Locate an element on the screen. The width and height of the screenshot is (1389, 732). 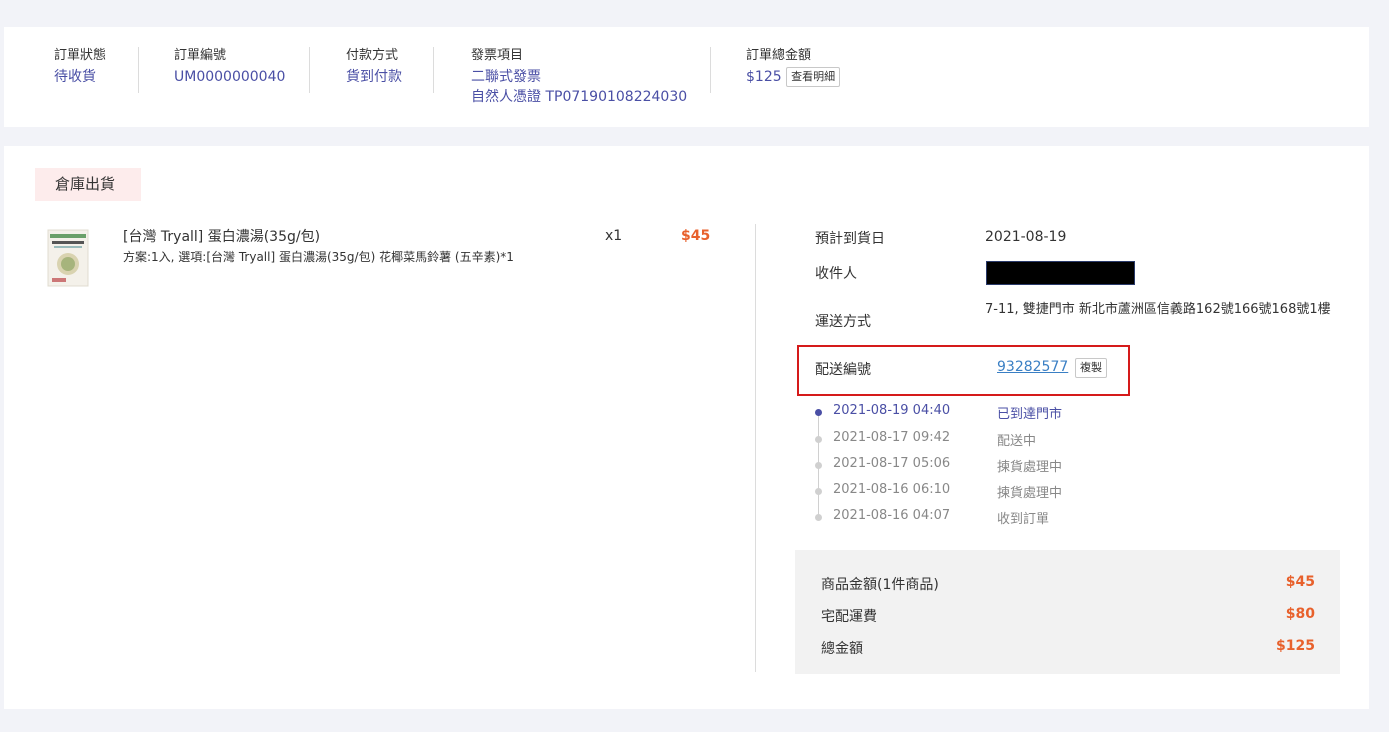
timeline-item: 2021-08-16 04:07 收到訂單 is located at coordinates (1010, 521).